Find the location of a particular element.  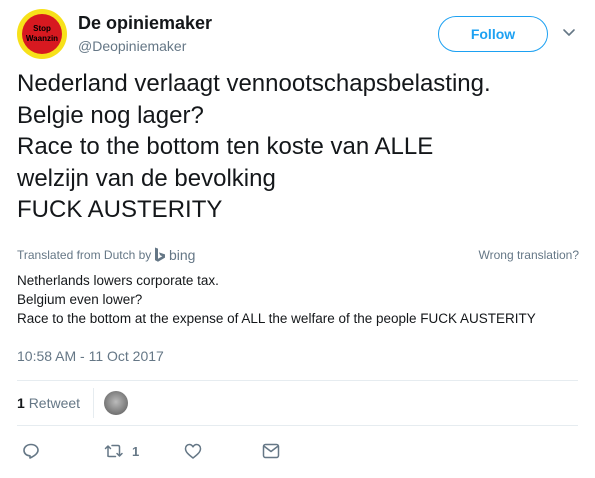

retweet-icon is located at coordinates (113, 451).